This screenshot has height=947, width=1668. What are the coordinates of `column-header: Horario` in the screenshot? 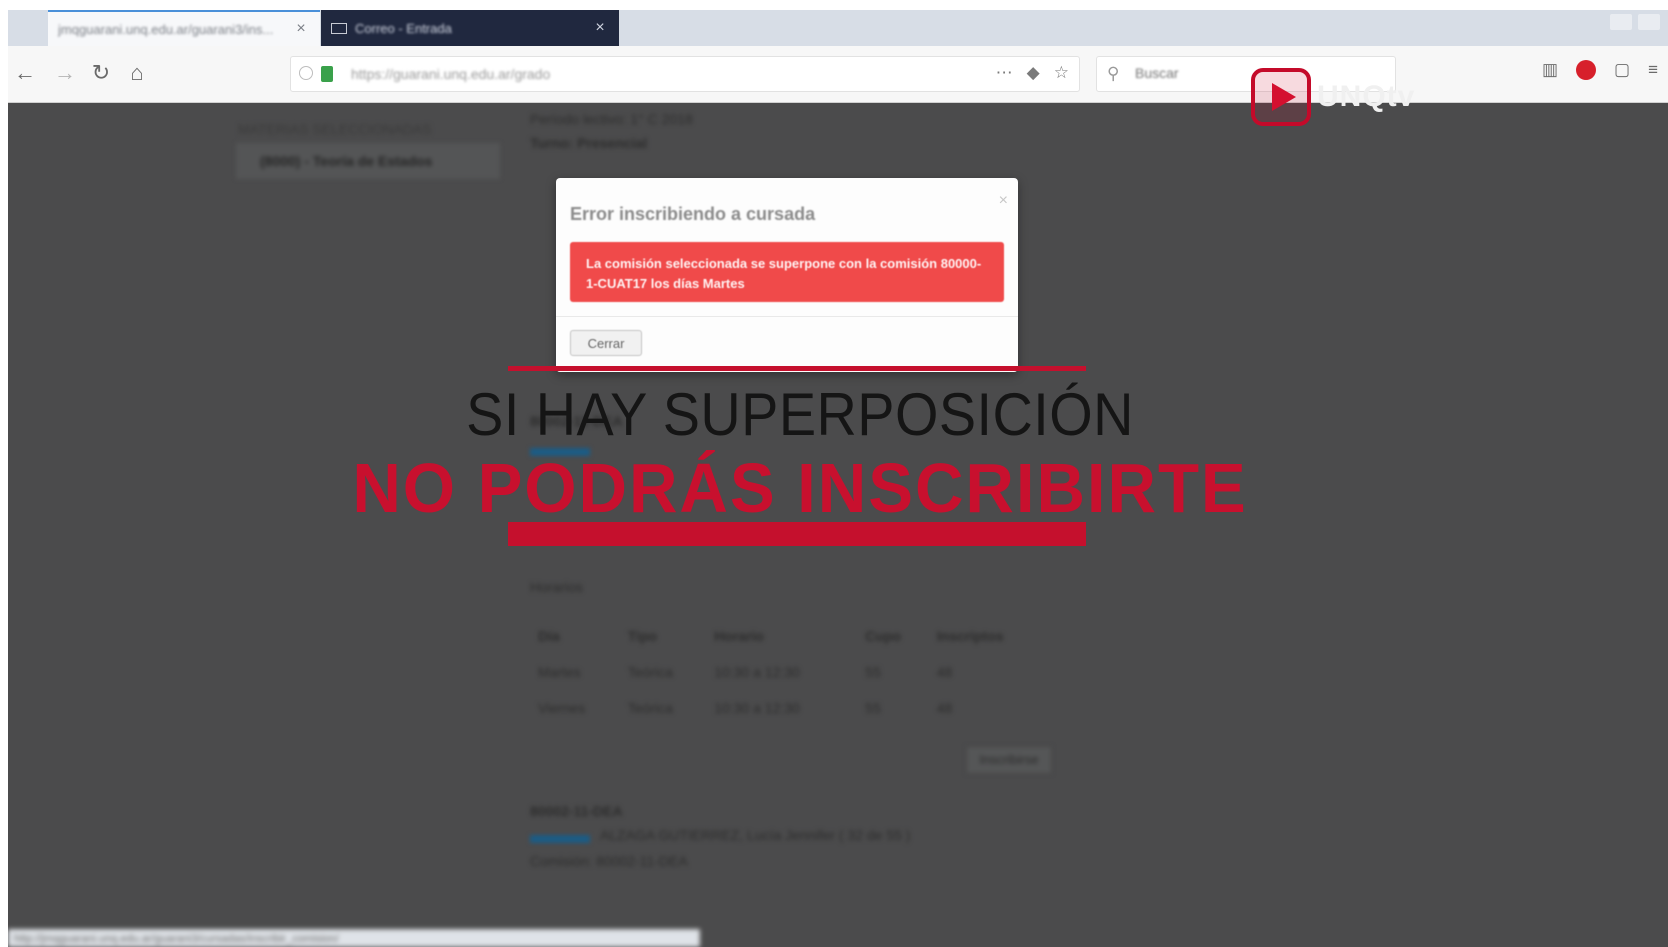 It's located at (739, 636).